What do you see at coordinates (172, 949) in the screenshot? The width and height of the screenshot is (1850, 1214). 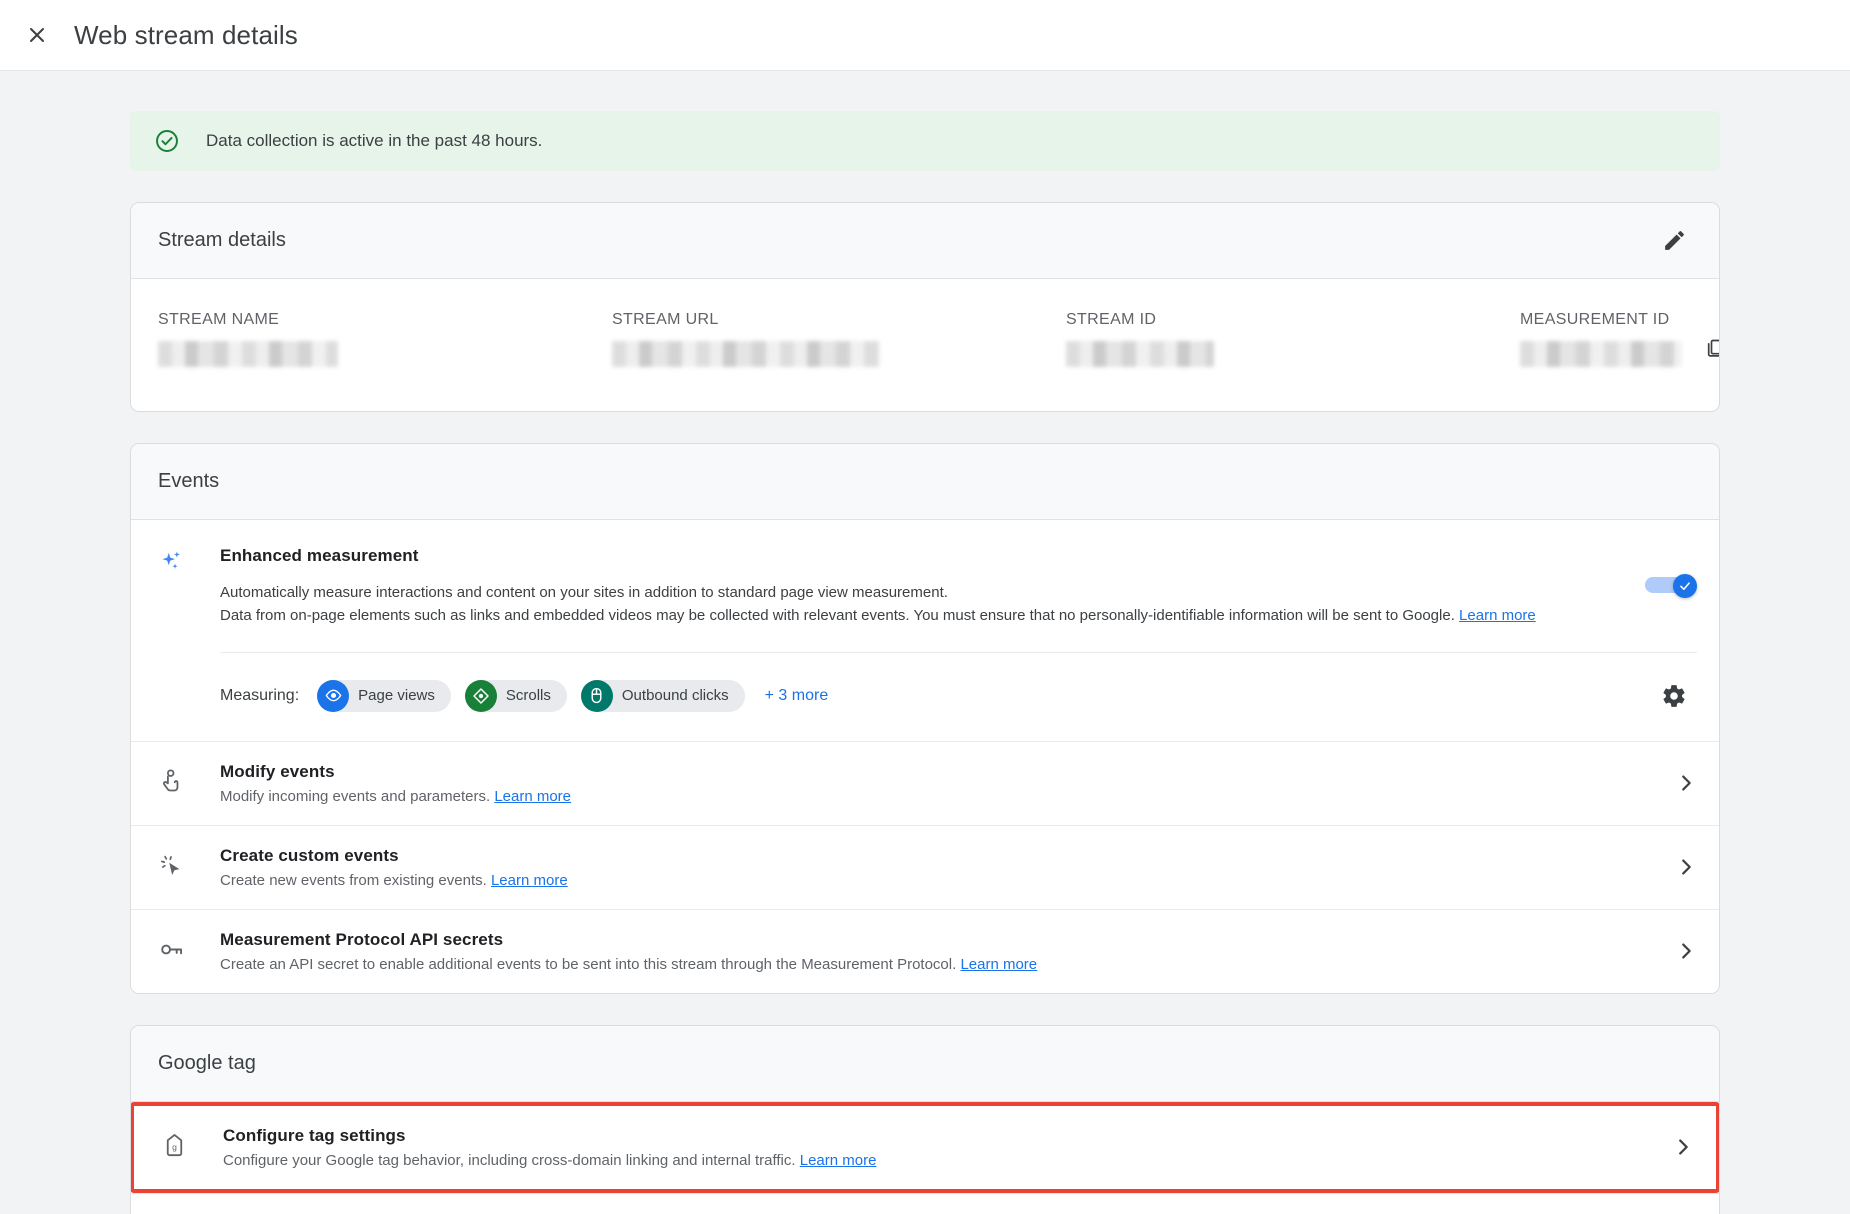 I see `key-icon` at bounding box center [172, 949].